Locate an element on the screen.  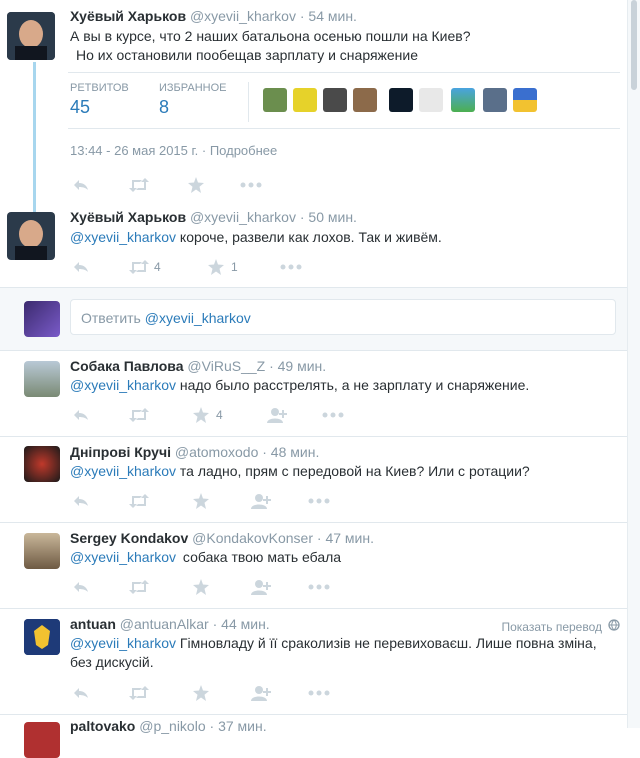
author-name: paltovako is located at coordinates (102, 726).